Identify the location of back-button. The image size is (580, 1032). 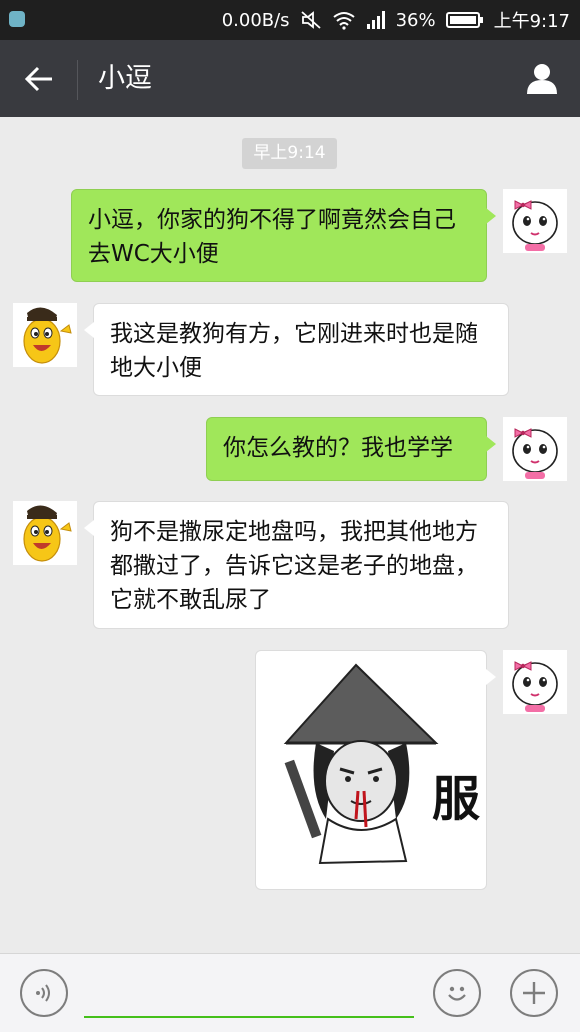
(39, 79).